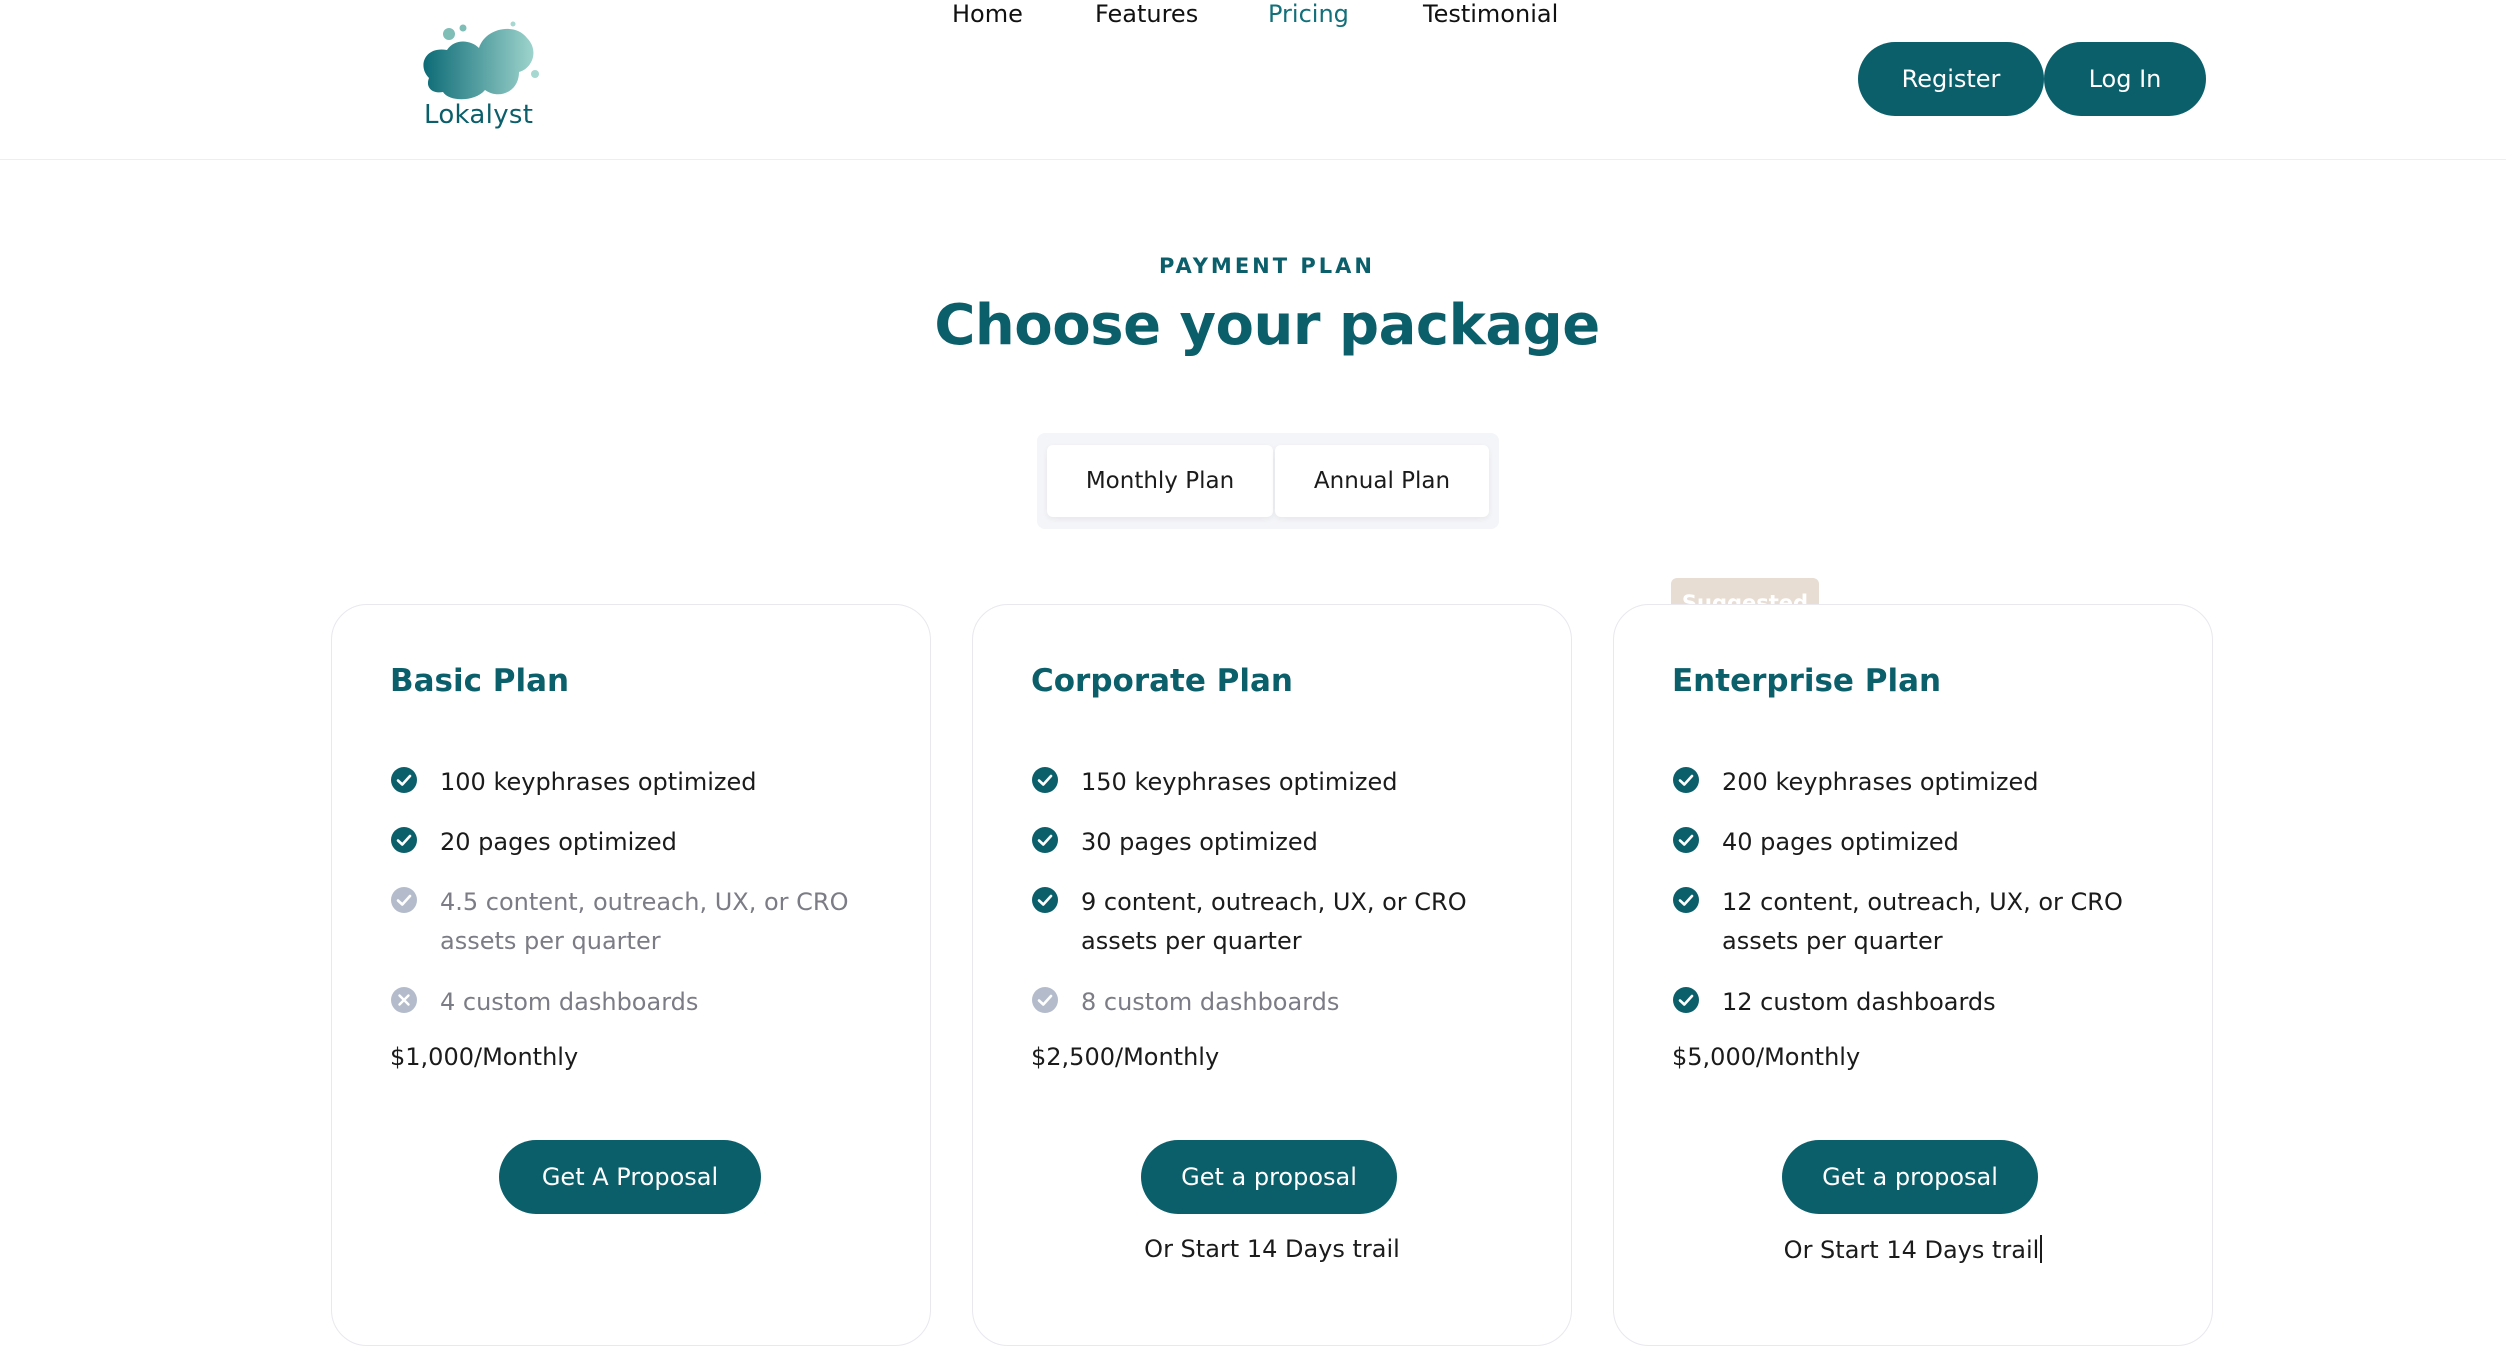 The height and width of the screenshot is (1346, 2506). Describe the element at coordinates (1840, 842) in the screenshot. I see `feature-text: 40 pages optimized` at that location.